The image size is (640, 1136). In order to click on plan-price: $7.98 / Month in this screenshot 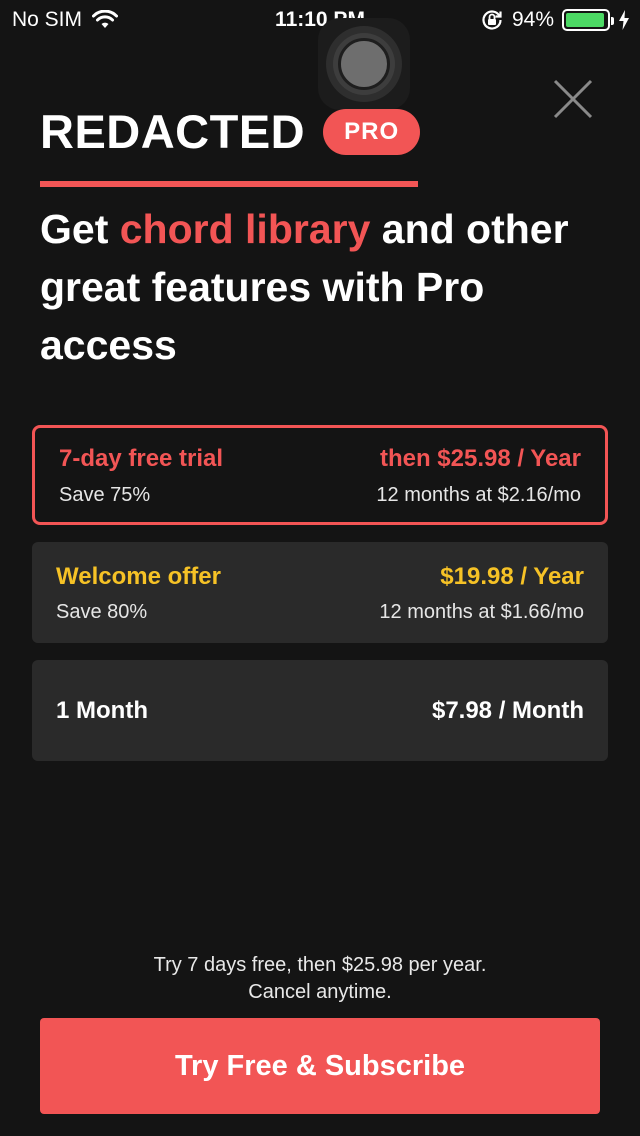, I will do `click(507, 710)`.